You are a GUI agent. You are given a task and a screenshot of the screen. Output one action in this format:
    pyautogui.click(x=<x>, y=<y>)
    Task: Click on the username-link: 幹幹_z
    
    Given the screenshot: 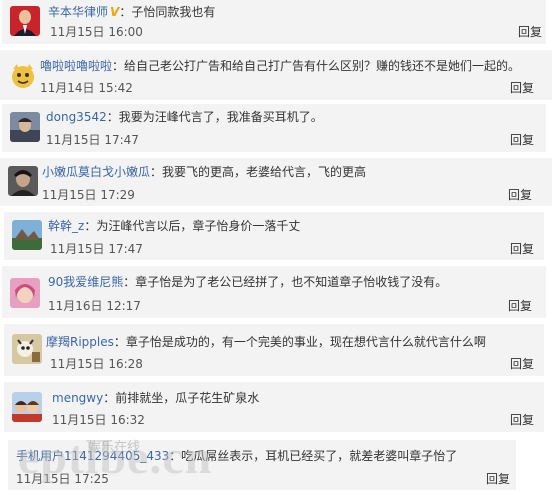 What is the action you would take?
    pyautogui.click(x=66, y=226)
    